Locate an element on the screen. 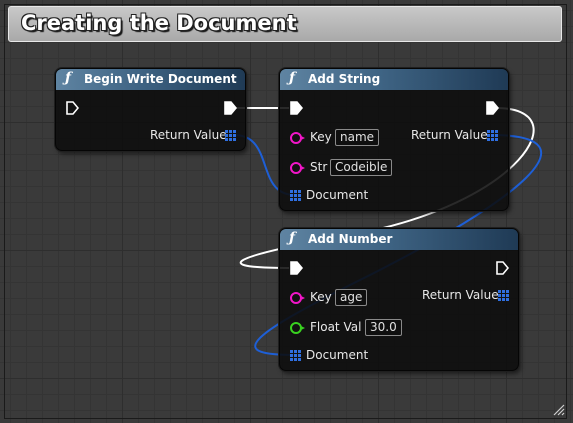 This screenshot has width=573, height=423. float-val-input: 30.0 is located at coordinates (383, 327).